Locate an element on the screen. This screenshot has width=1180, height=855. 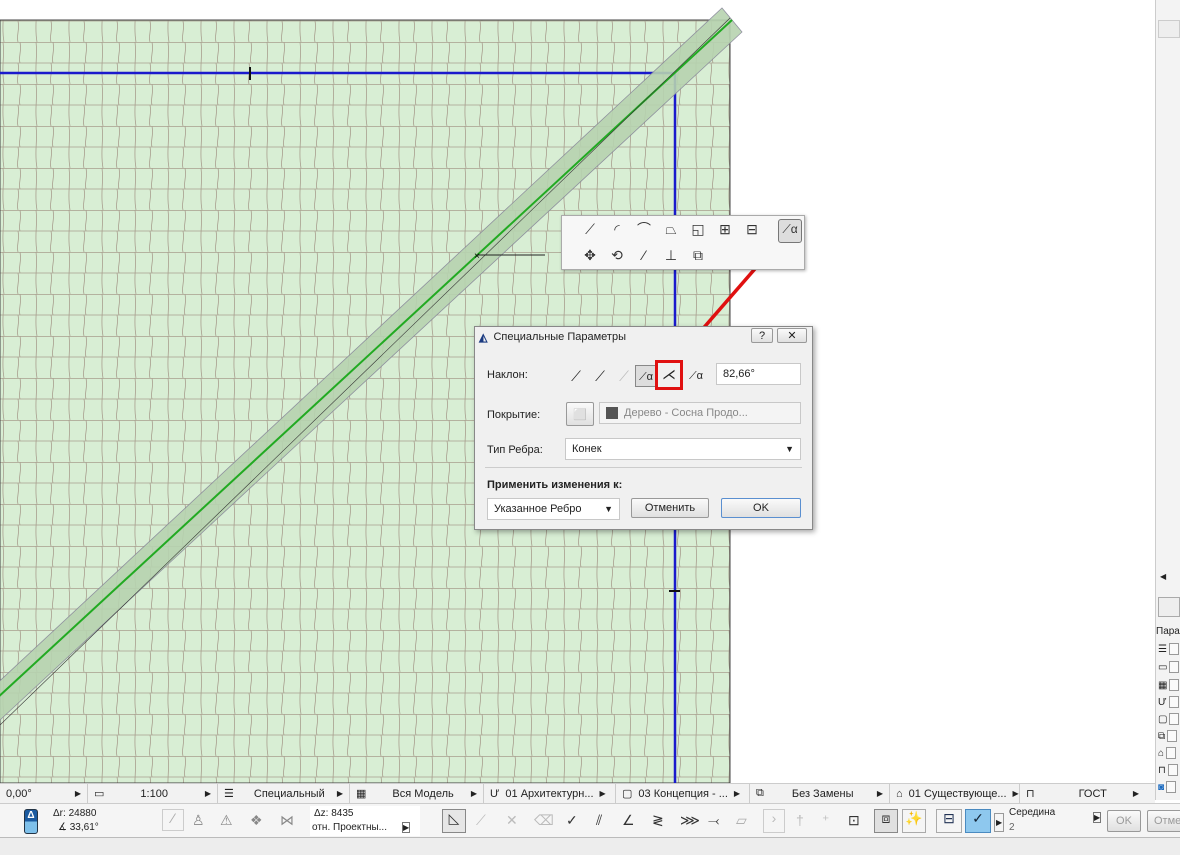
curve-edge-icon: ◜ is located at coordinates (617, 229).